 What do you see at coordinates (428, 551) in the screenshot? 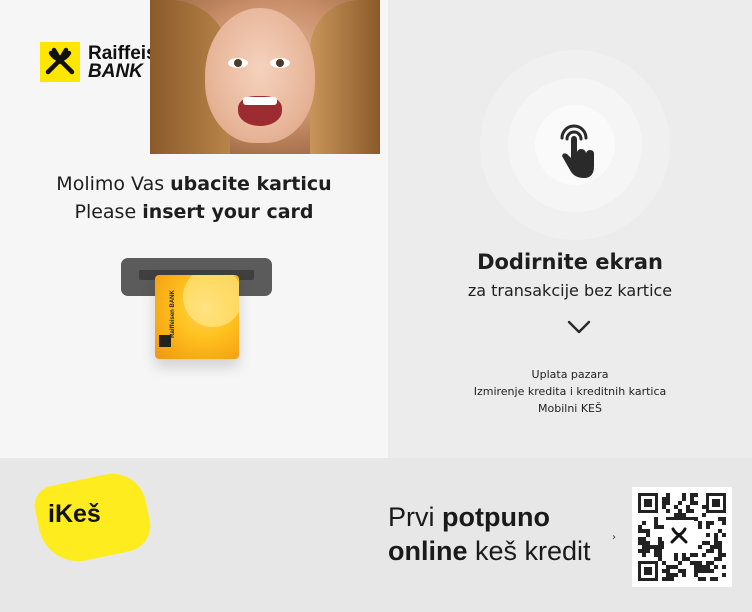
I see `promo-line2-bold: online` at bounding box center [428, 551].